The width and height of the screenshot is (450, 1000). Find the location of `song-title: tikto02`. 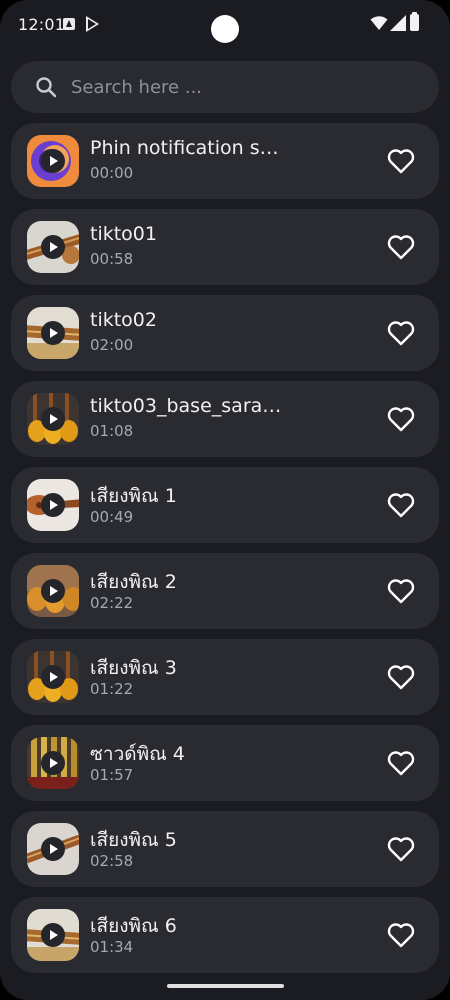

song-title: tikto02 is located at coordinates (123, 320).